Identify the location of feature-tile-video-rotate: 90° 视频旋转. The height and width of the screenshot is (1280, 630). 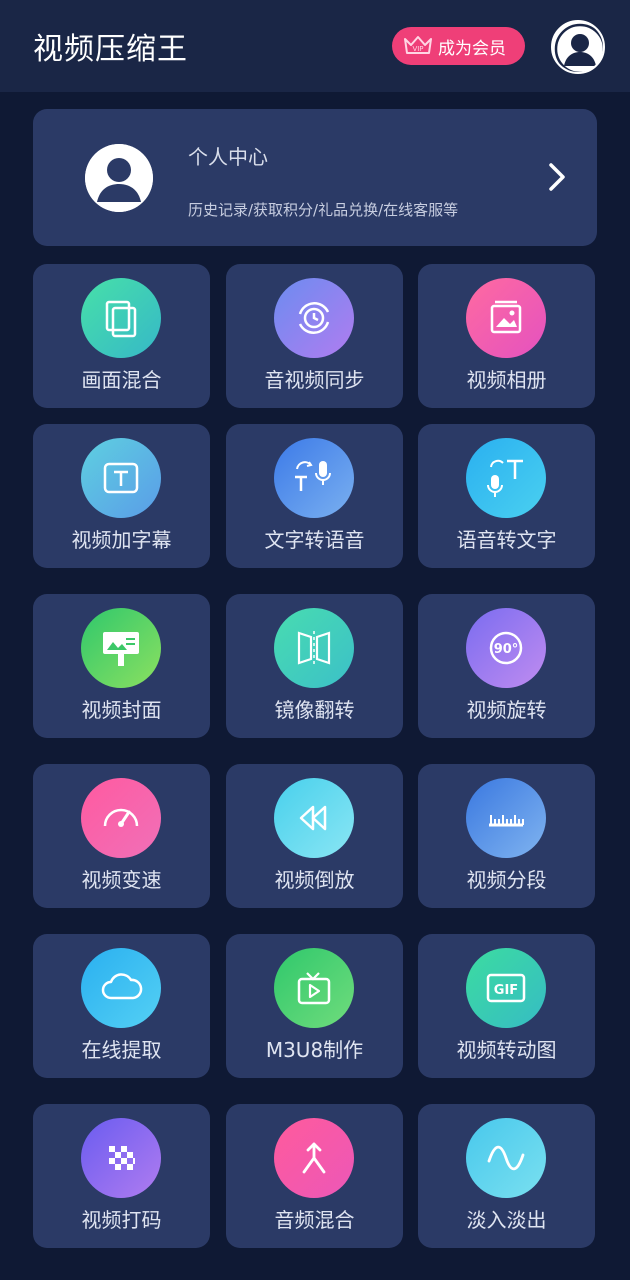
(506, 666).